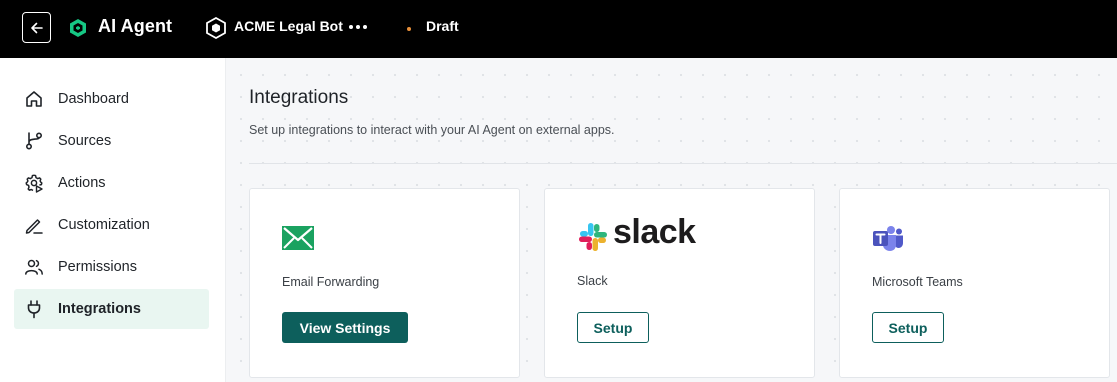 This screenshot has height=382, width=1117. Describe the element at coordinates (888, 238) in the screenshot. I see `teams-icon` at that location.